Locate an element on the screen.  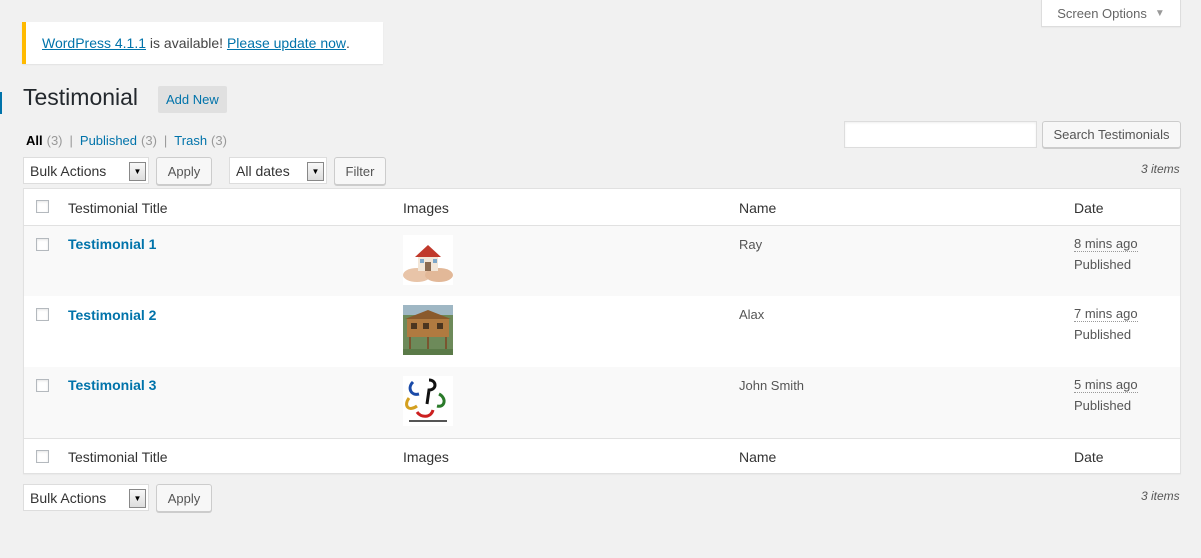
date-filter-value: All dates is located at coordinates (263, 170).